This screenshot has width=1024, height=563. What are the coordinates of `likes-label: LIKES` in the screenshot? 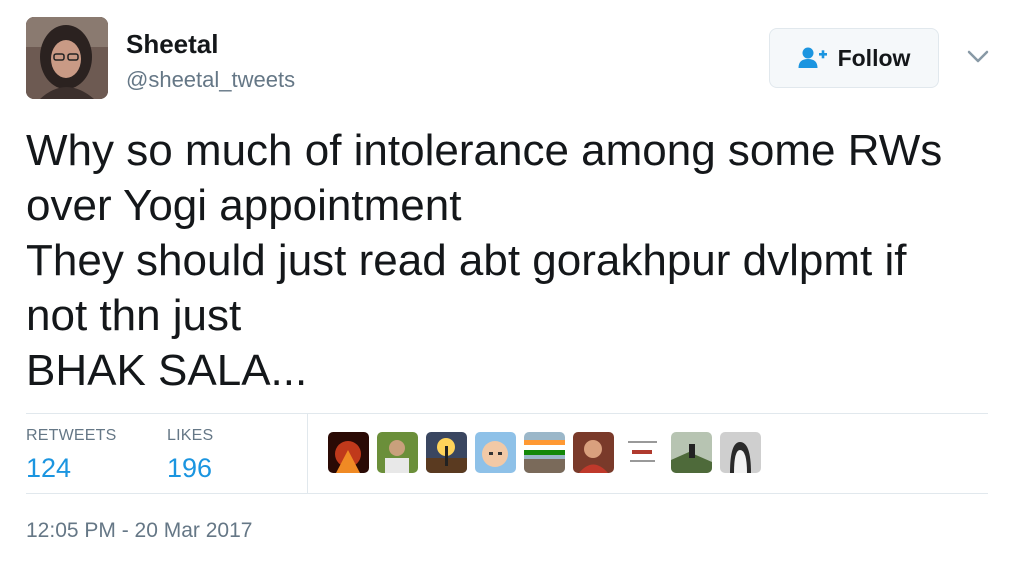 It's located at (190, 435).